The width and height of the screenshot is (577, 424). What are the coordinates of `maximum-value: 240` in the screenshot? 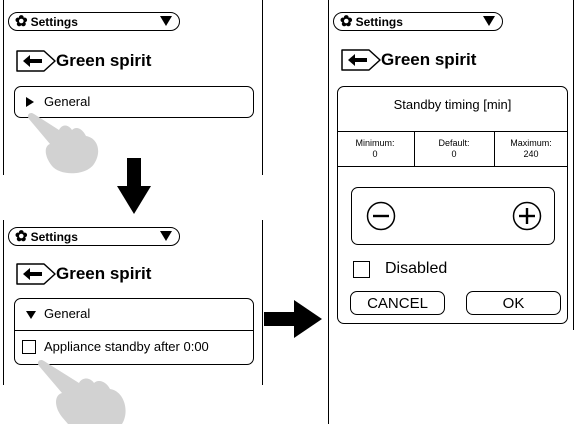 It's located at (531, 154).